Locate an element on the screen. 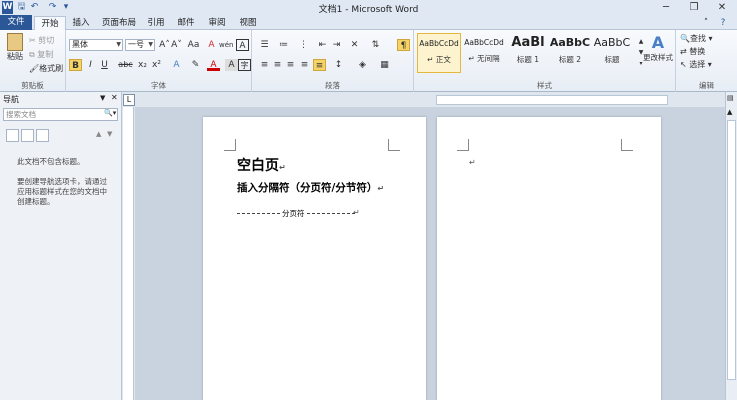 Image resolution: width=737 pixels, height=400 pixels. minimize-button: ─ is located at coordinates (666, 7).